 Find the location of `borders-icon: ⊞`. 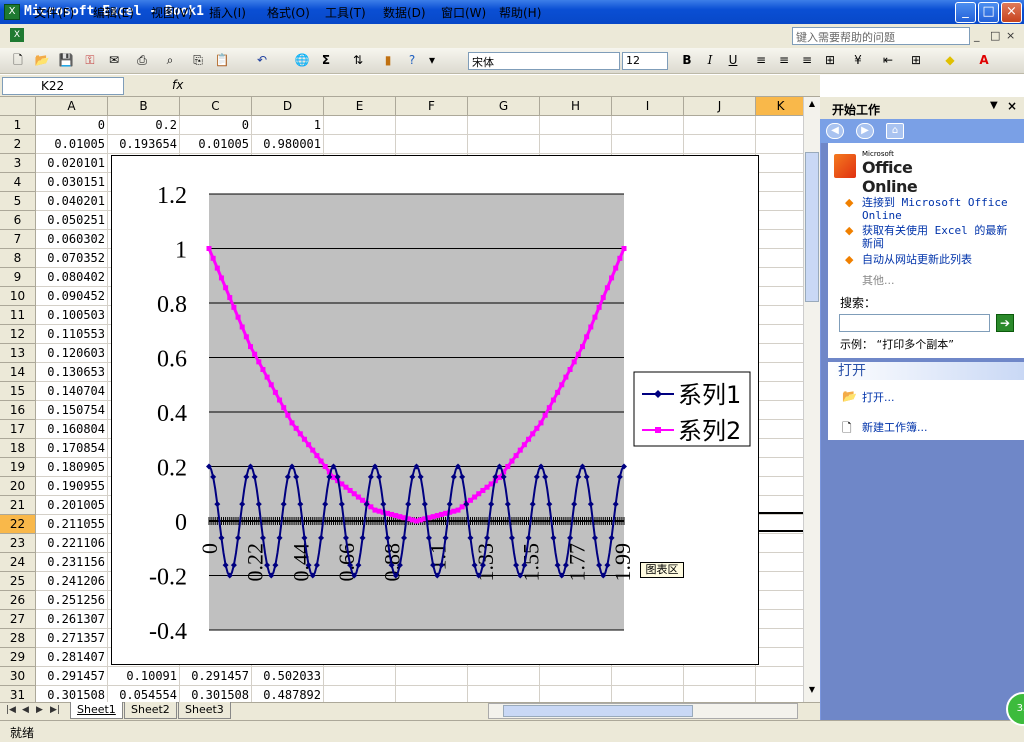

borders-icon: ⊞ is located at coordinates (916, 60).